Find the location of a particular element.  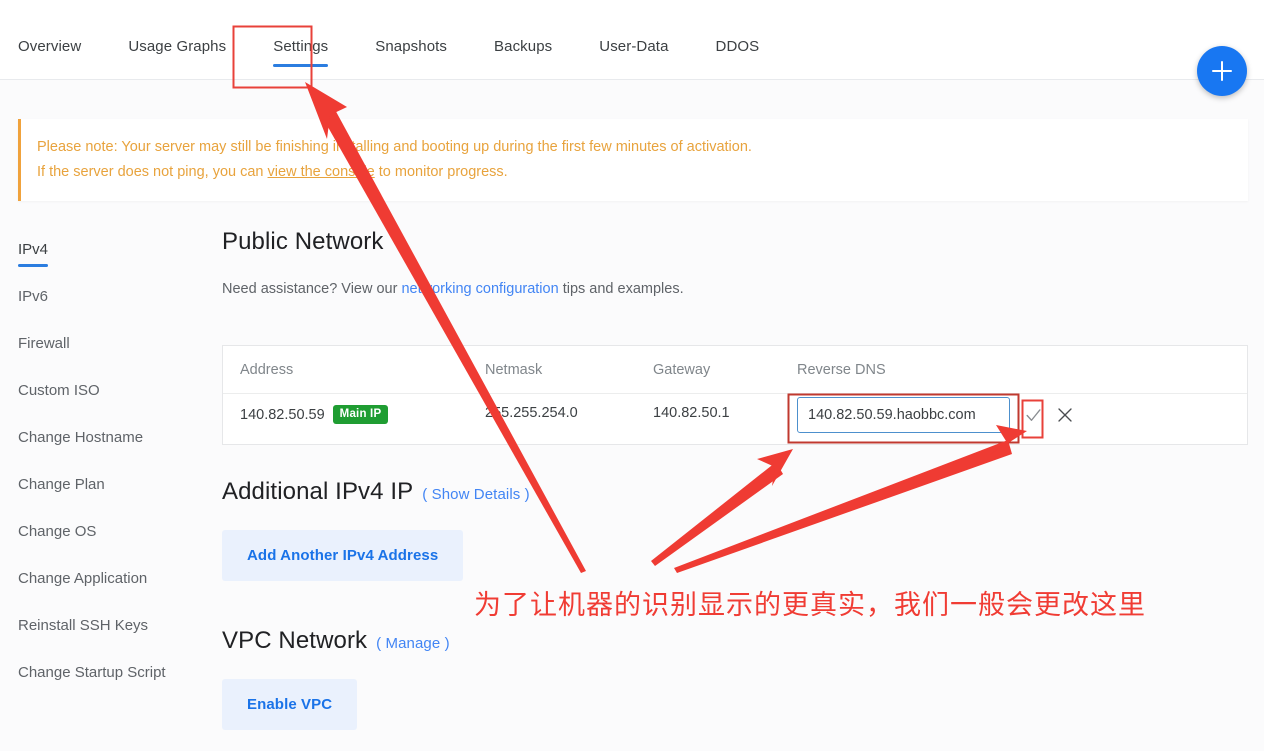

tab-user-data-label: User-Data is located at coordinates (634, 46).